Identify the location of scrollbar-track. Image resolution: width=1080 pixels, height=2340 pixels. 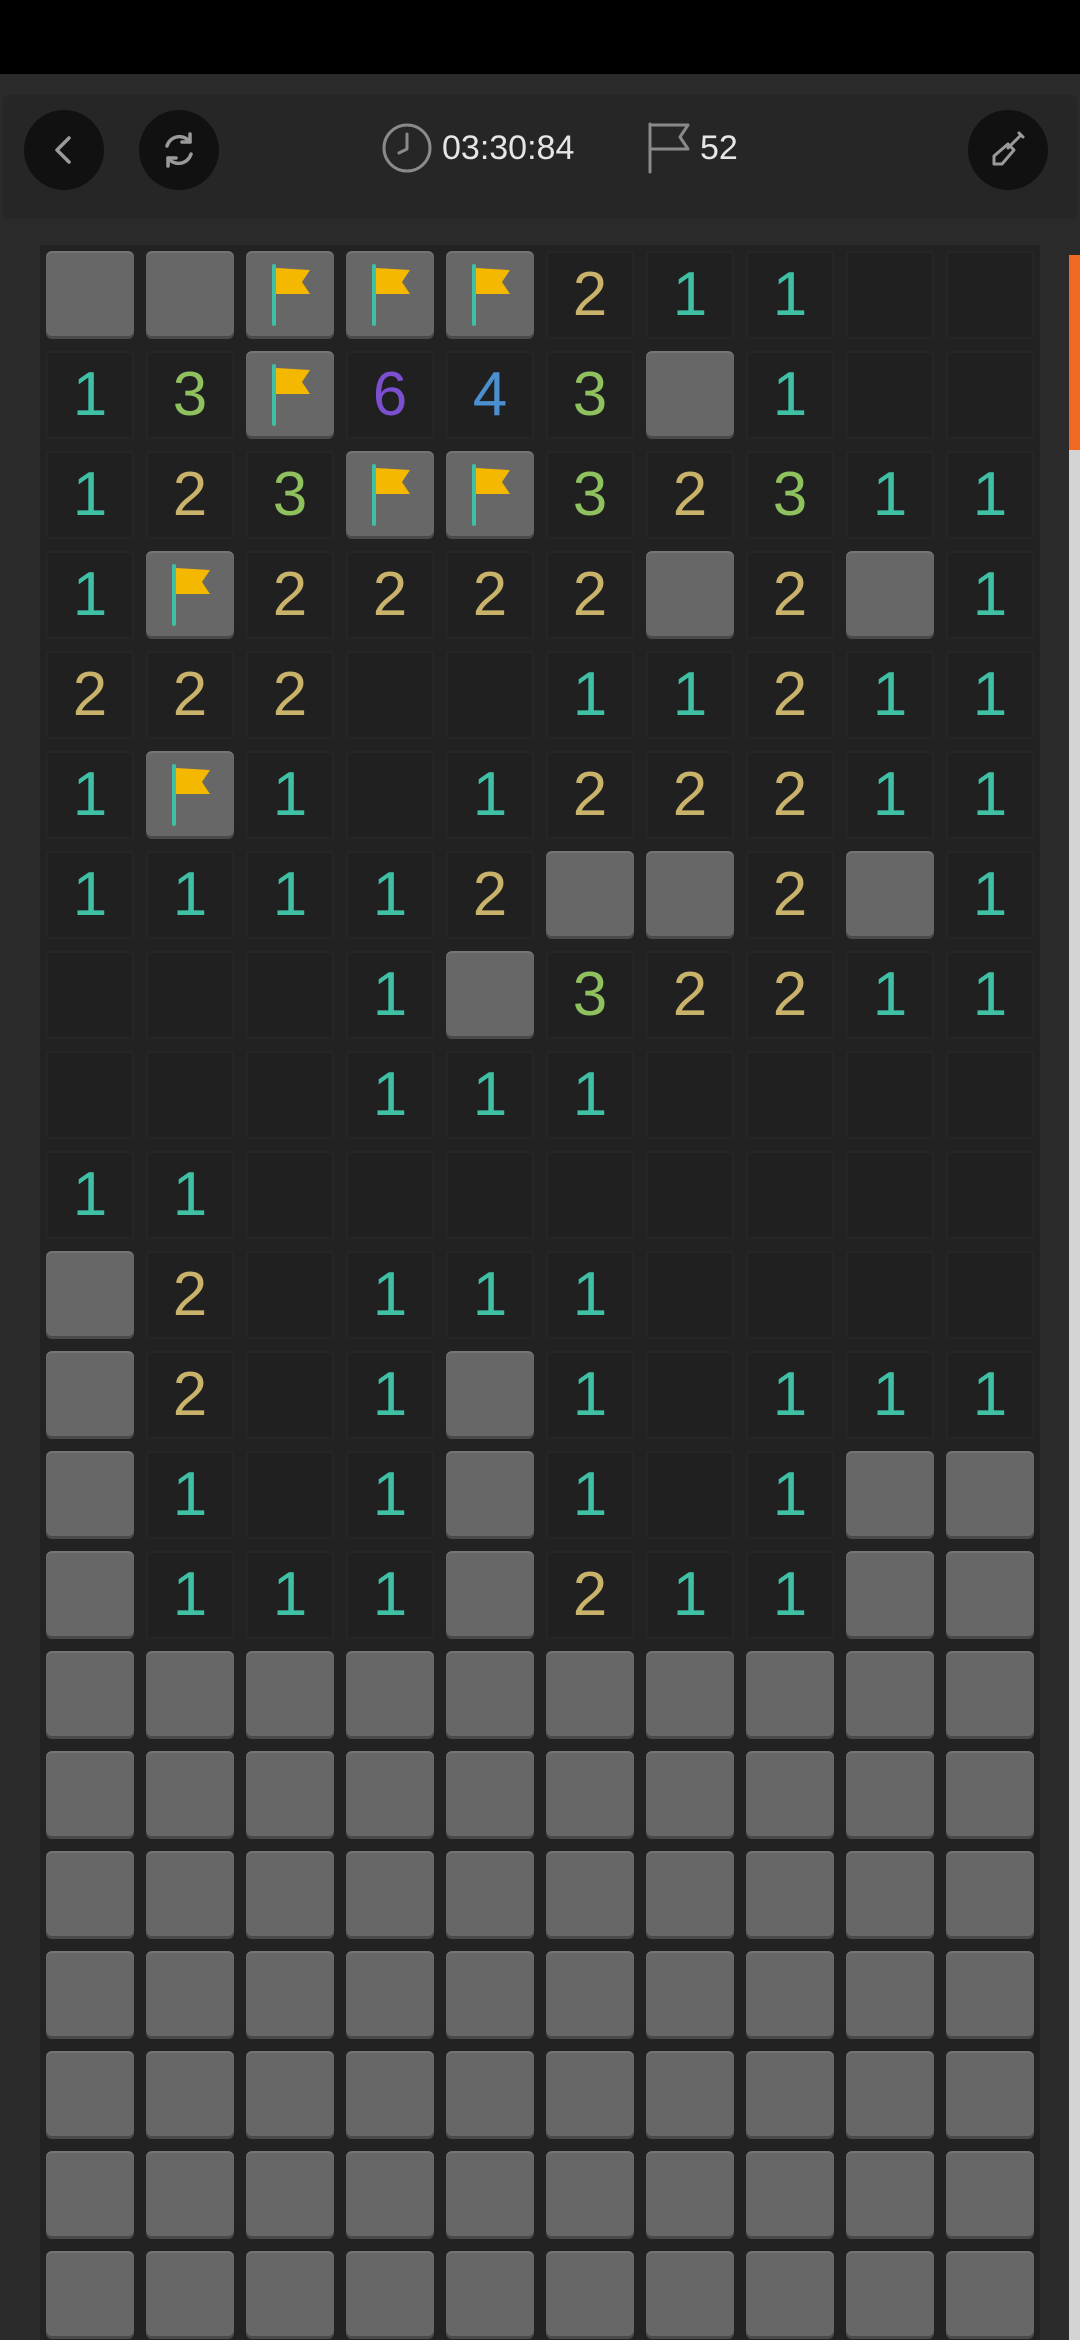
(1074, 1297).